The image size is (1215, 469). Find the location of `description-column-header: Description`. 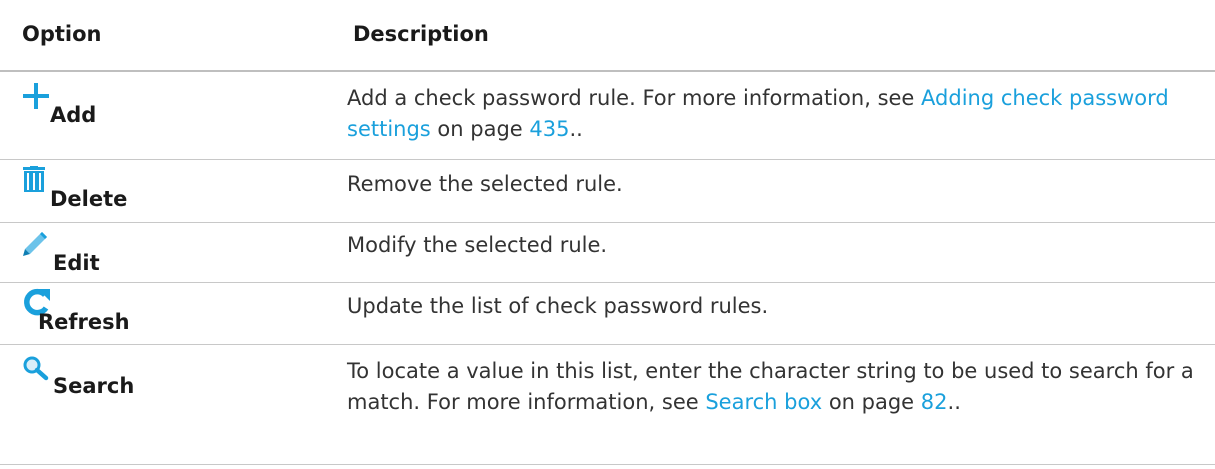

description-column-header: Description is located at coordinates (421, 34).